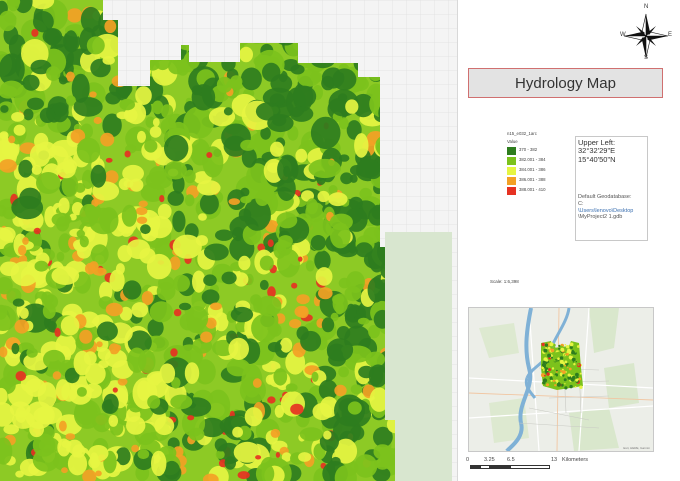 This screenshot has width=680, height=481. I want to click on scale-tick-0: 0, so click(468, 460).